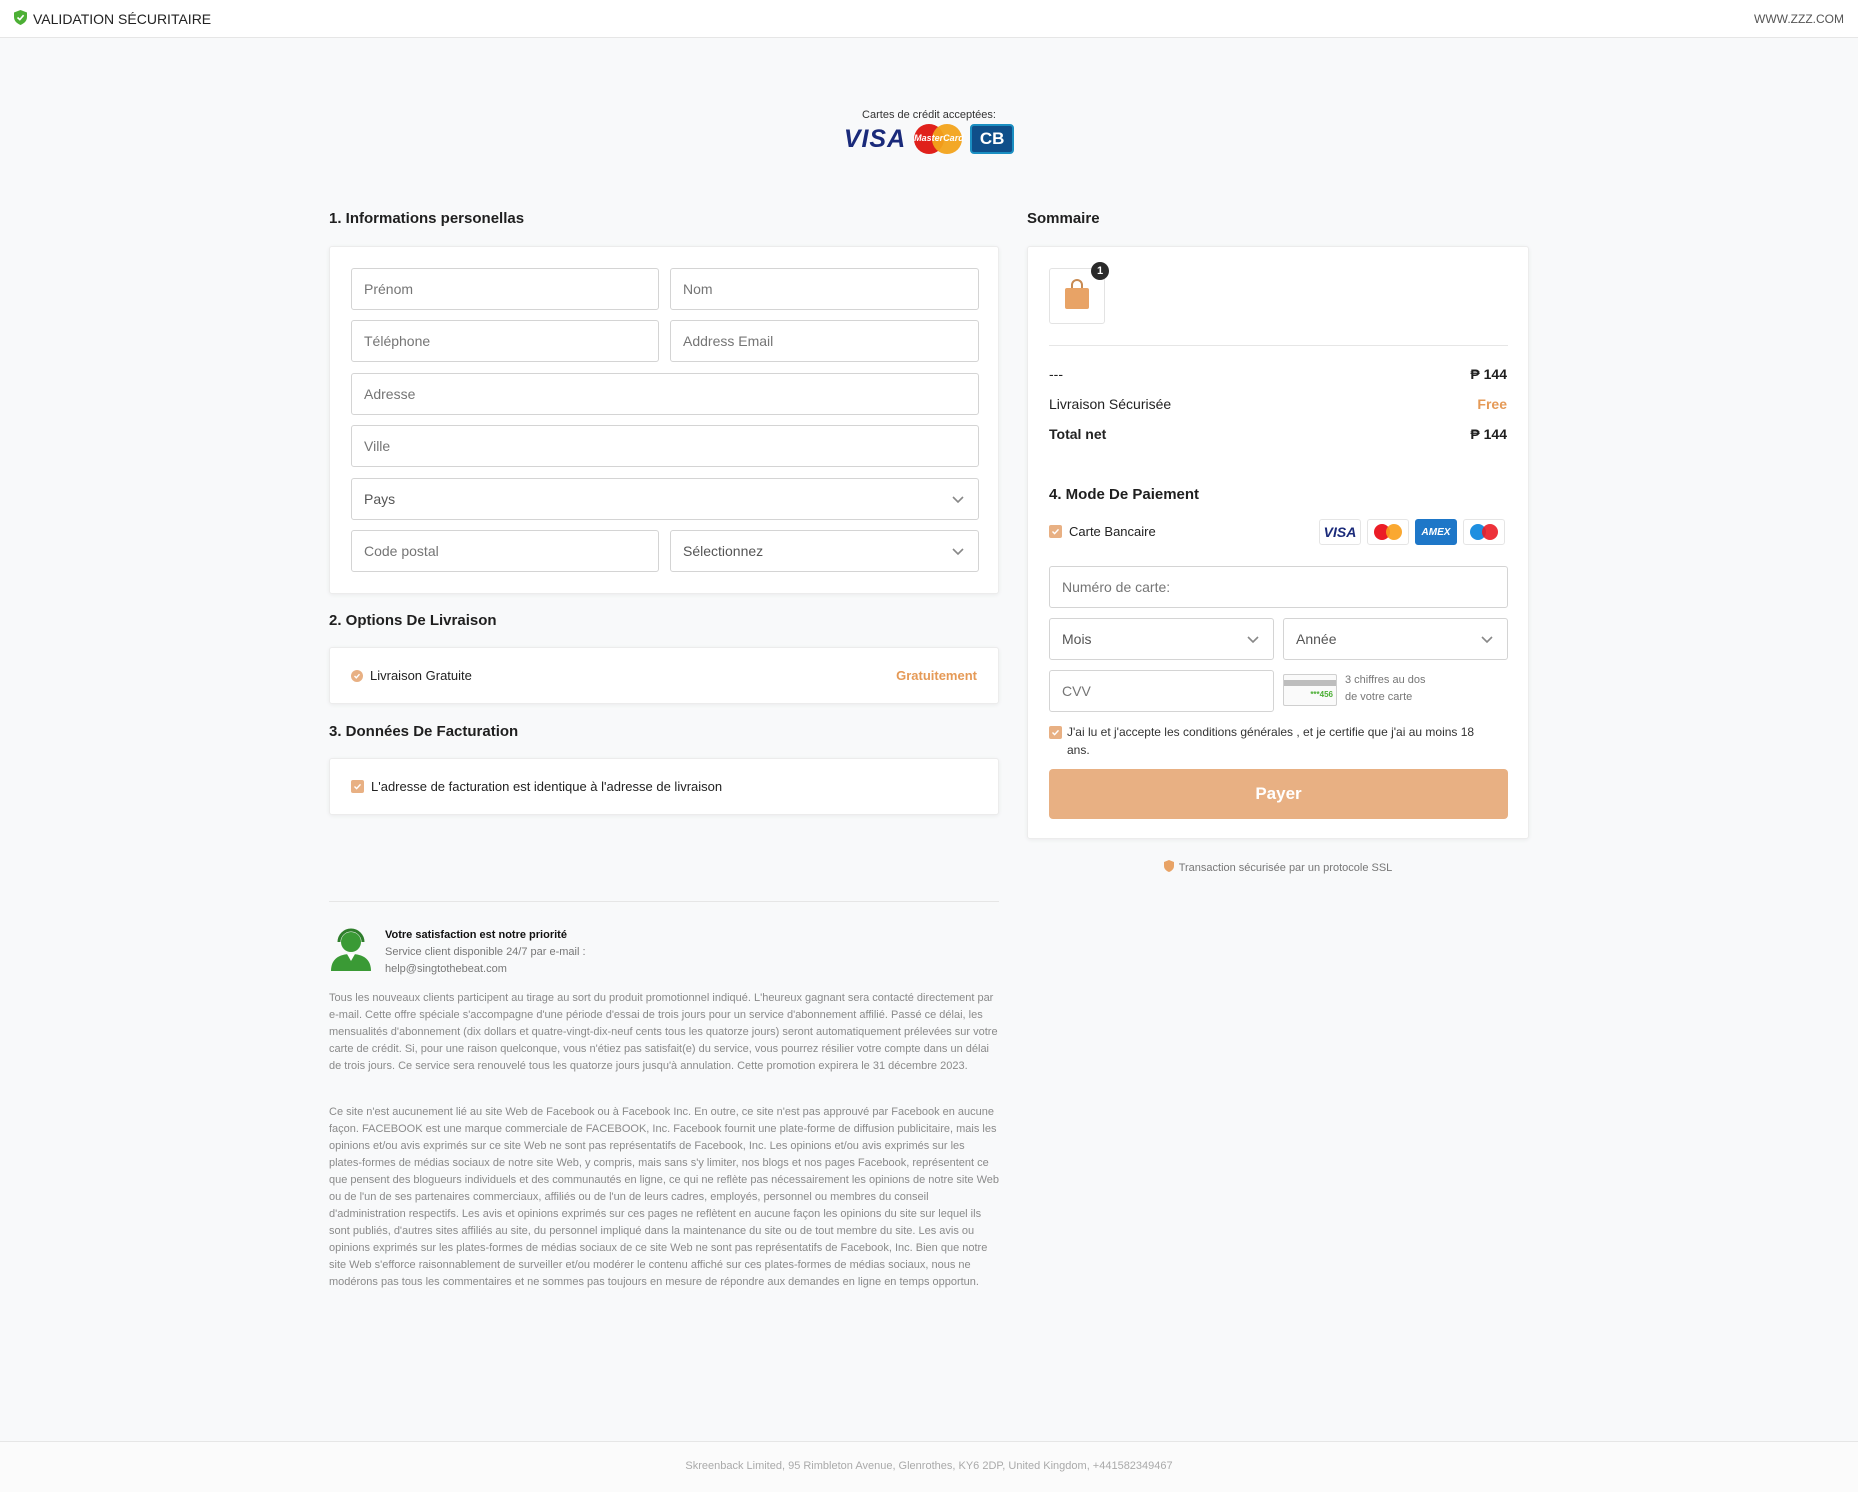 The height and width of the screenshot is (1492, 1858). I want to click on maestro-logo, so click(1484, 532).